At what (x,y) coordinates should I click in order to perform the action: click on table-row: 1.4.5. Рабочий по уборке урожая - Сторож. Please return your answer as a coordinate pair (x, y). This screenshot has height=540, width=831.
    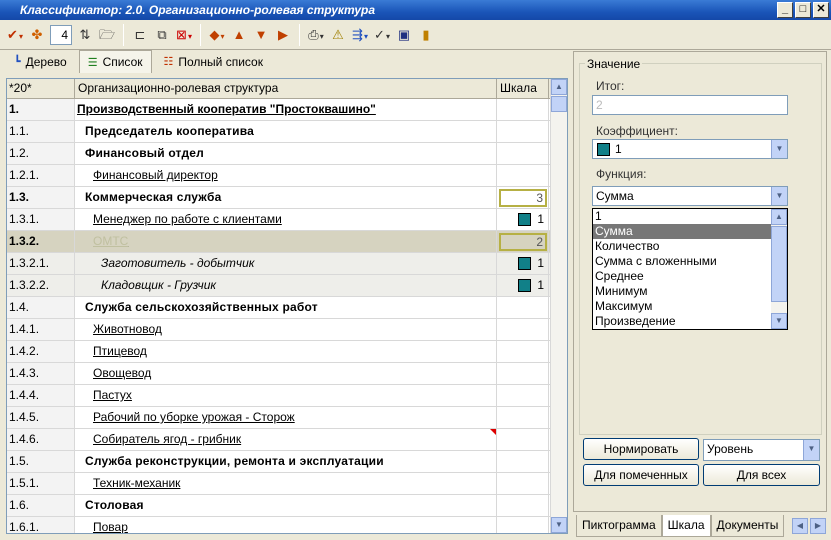
    Looking at the image, I should click on (287, 418).